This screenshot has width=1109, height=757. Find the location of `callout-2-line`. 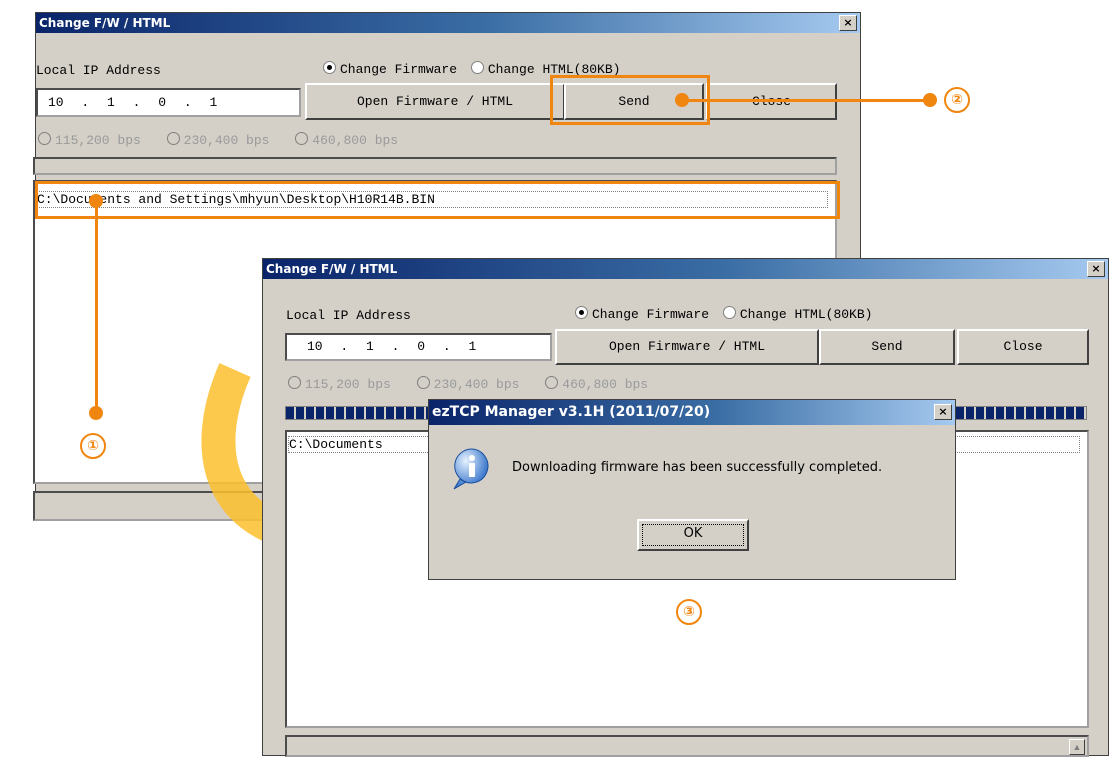

callout-2-line is located at coordinates (805, 100).